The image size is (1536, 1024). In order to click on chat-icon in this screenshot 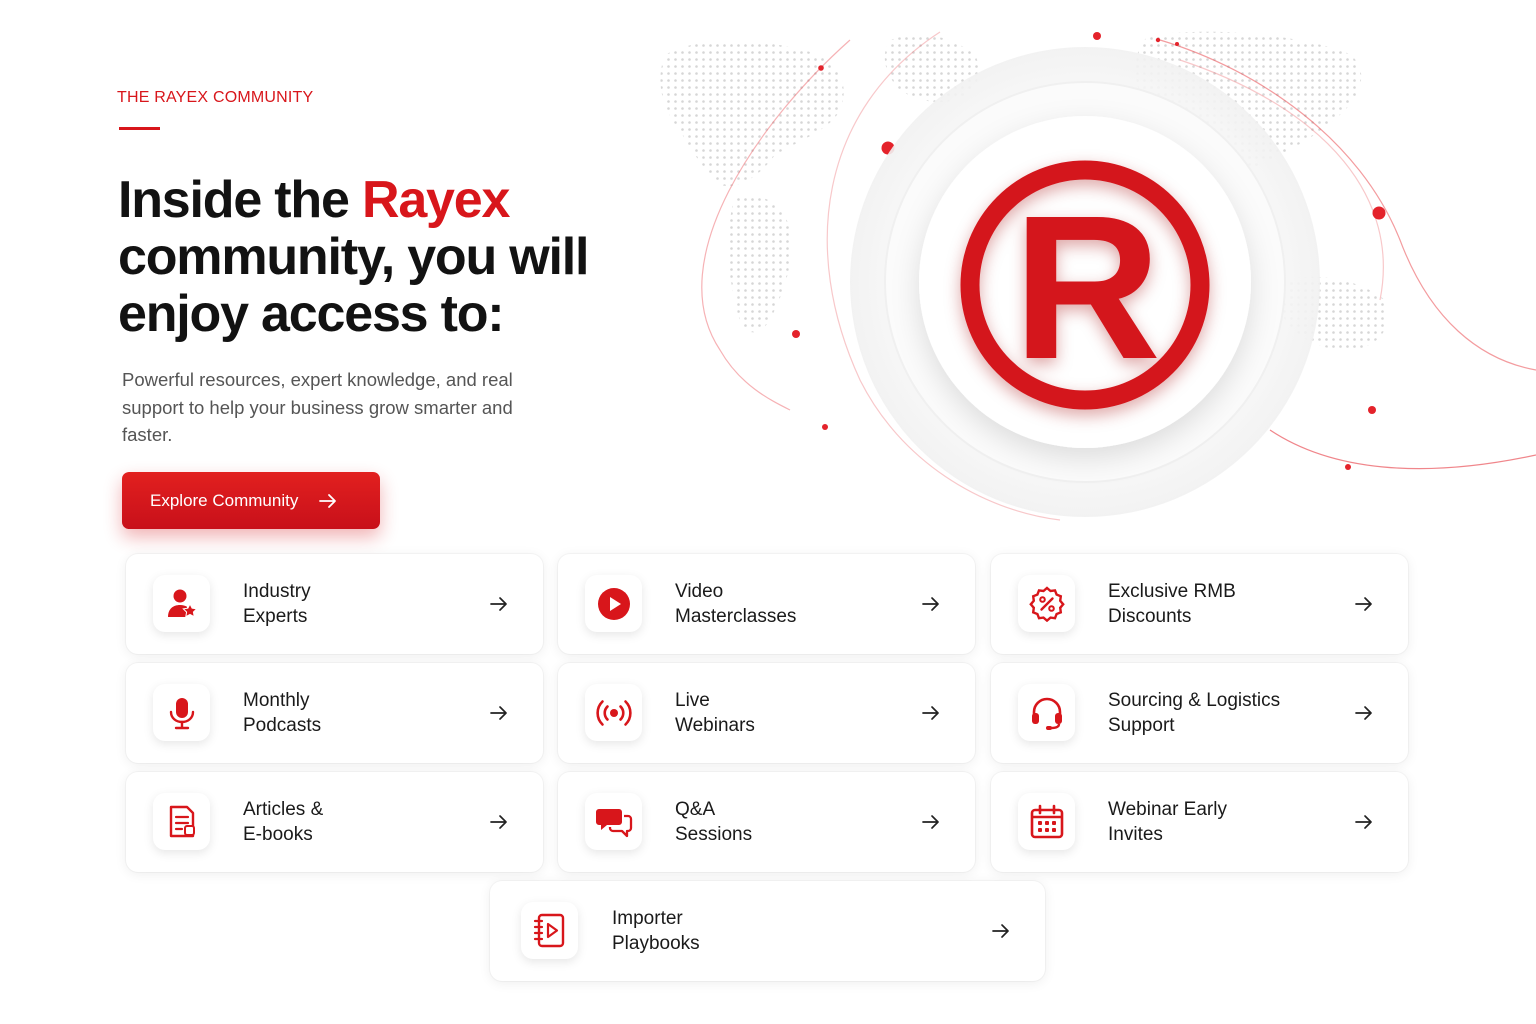, I will do `click(613, 821)`.